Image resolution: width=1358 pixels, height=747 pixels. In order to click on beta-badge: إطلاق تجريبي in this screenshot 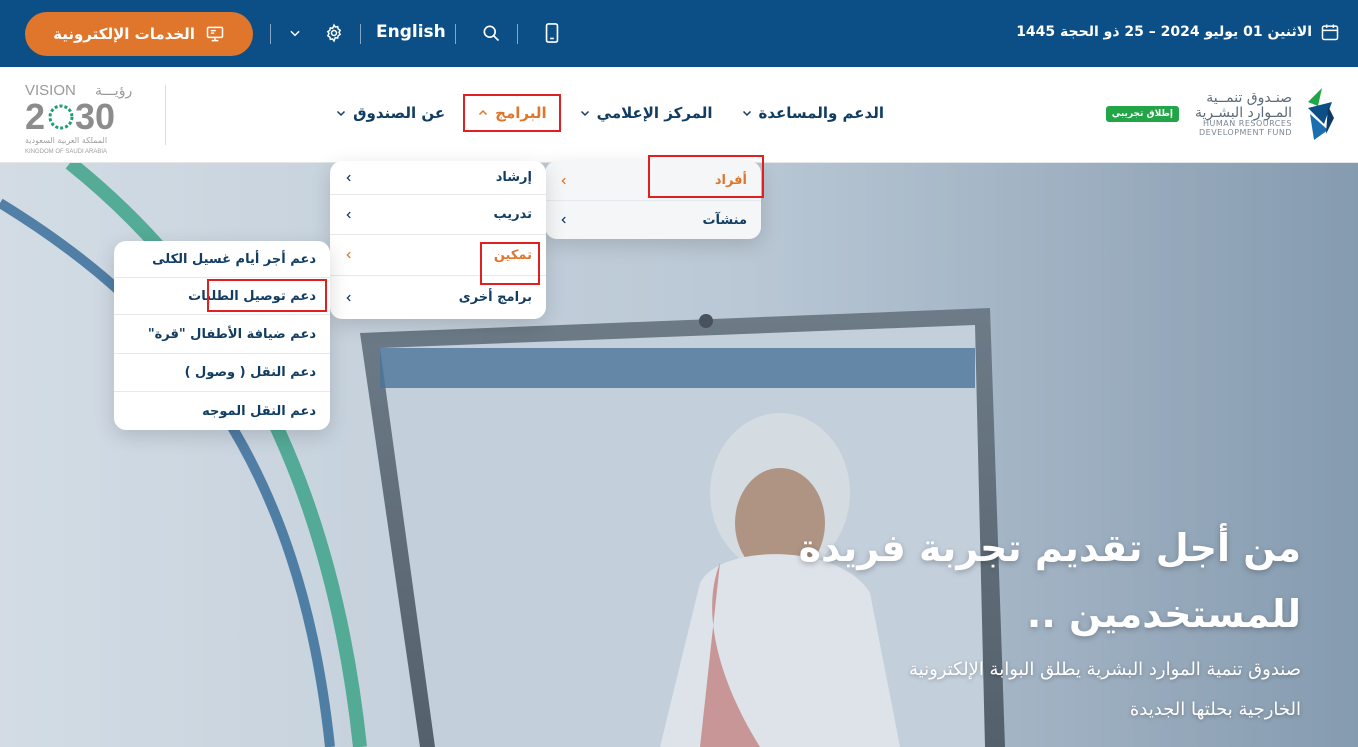, I will do `click(1142, 114)`.